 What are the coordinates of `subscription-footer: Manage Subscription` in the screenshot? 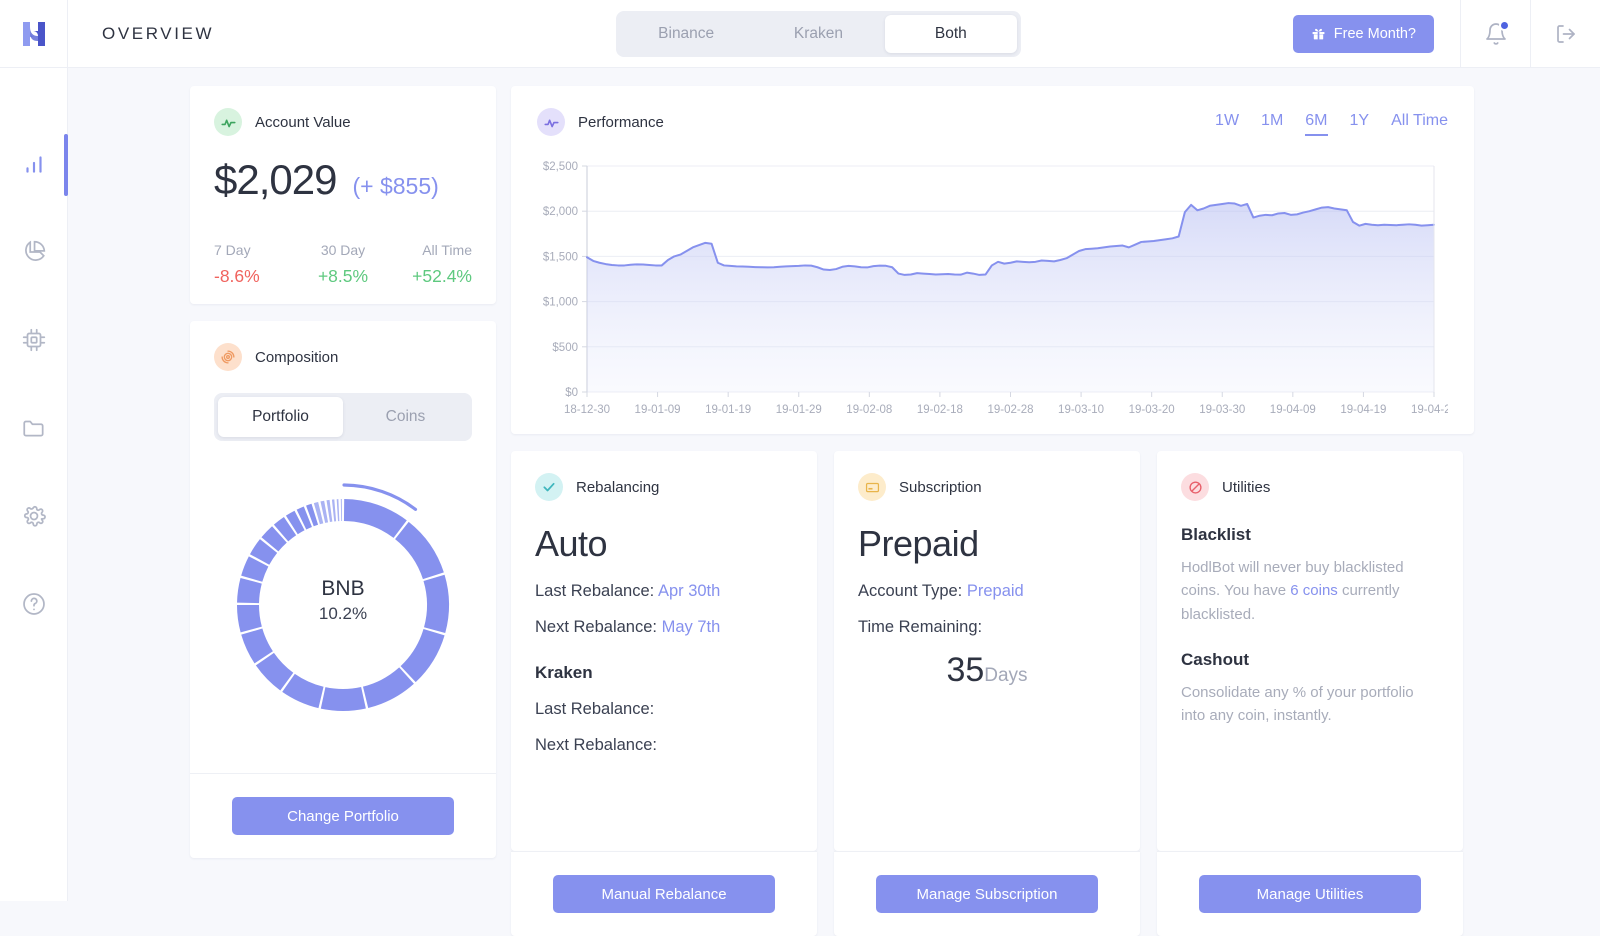 It's located at (987, 893).